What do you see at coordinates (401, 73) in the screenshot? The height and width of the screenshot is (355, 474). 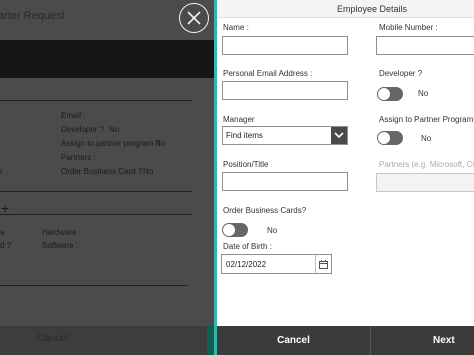 I see `developer-label: Developer ?` at bounding box center [401, 73].